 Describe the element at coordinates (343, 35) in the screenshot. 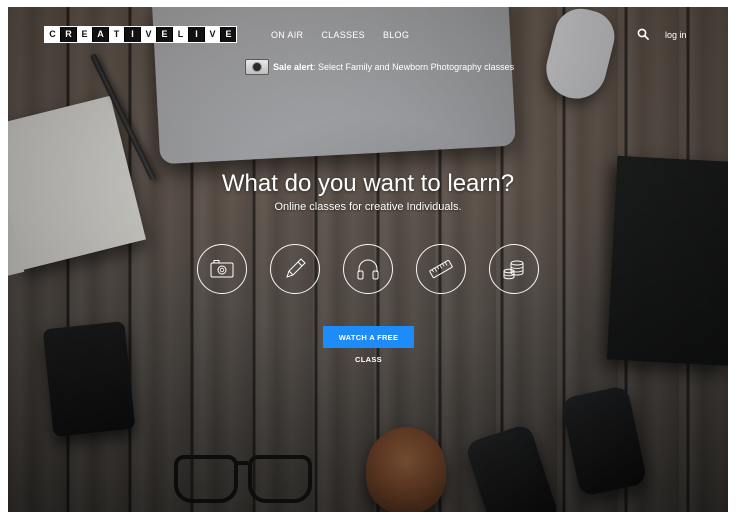

I see `nav-item-classes: CLASSES` at that location.